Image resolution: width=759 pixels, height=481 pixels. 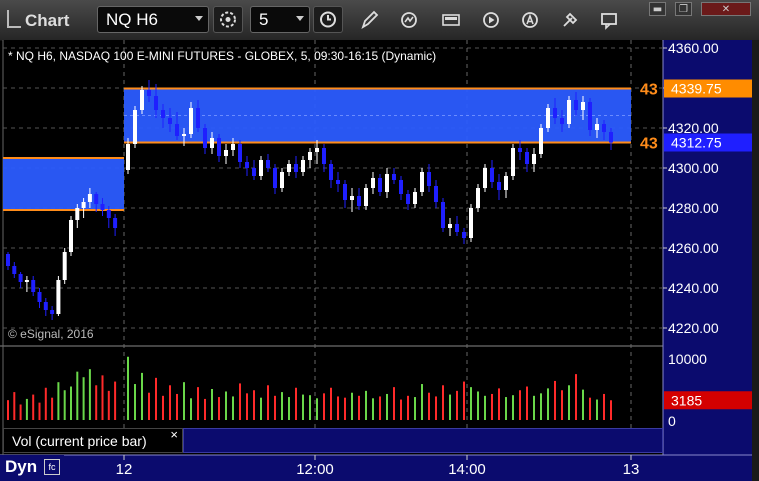 What do you see at coordinates (52, 467) in the screenshot?
I see `settings-icon: fc` at bounding box center [52, 467].